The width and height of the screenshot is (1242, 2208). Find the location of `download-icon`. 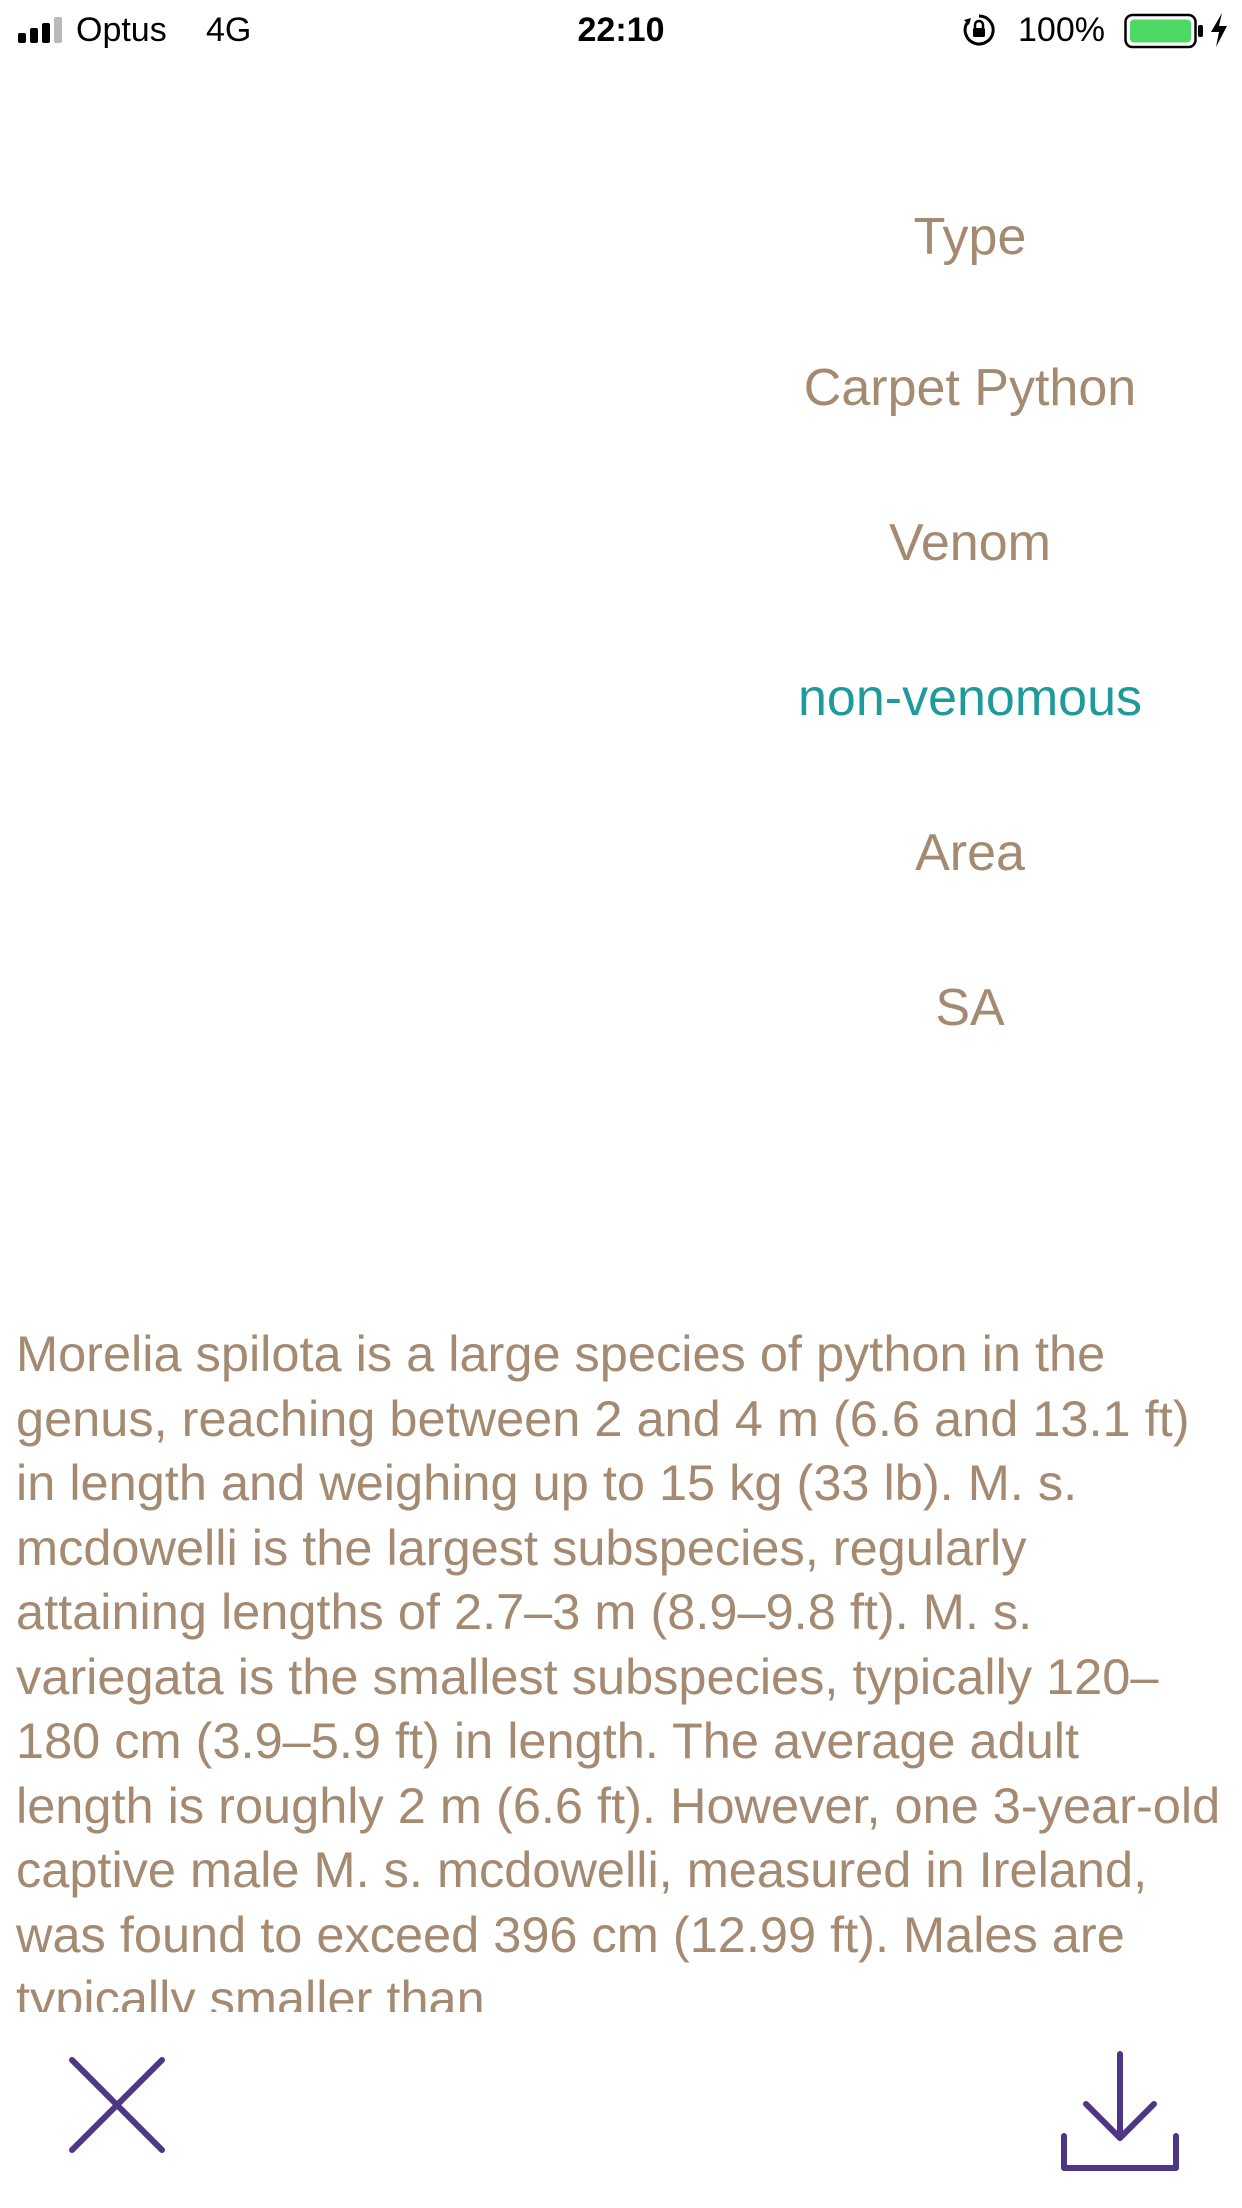

download-icon is located at coordinates (1120, 2111).